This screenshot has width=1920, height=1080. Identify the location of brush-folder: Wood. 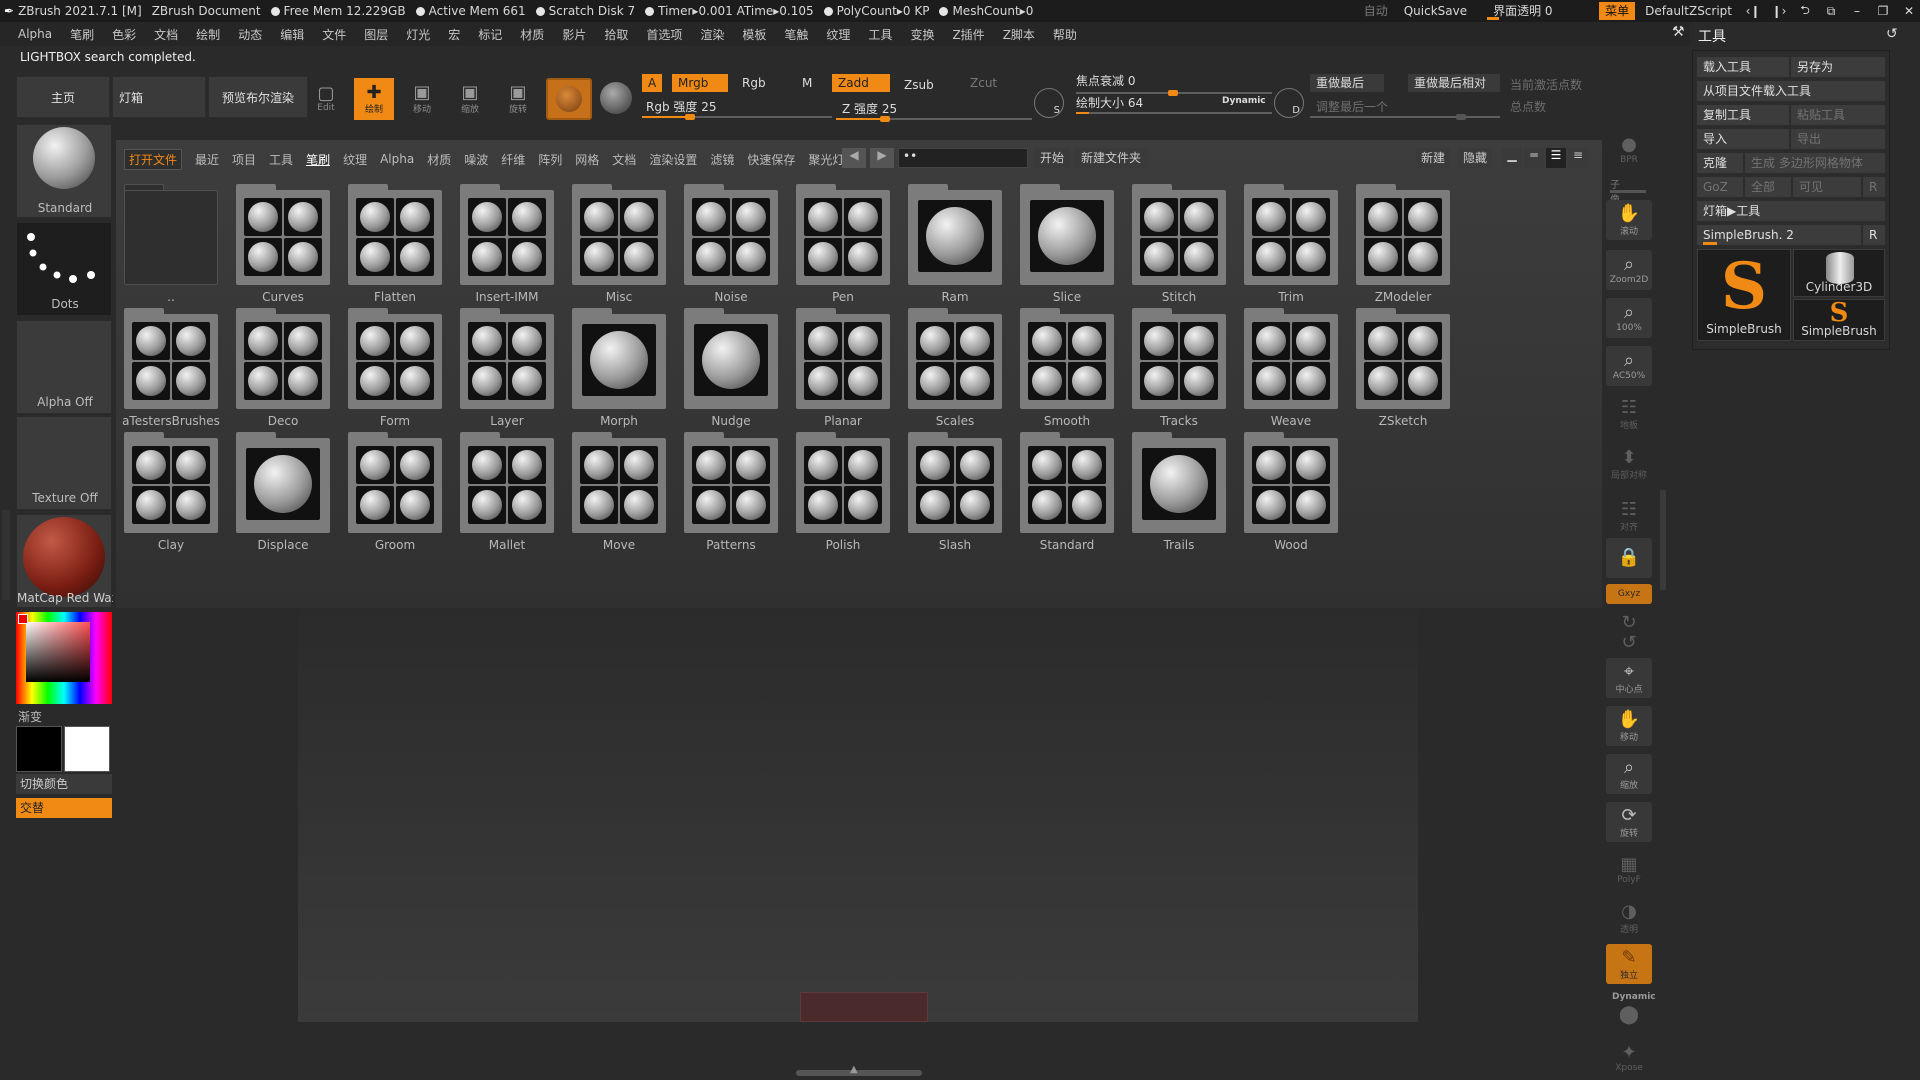
(1291, 492).